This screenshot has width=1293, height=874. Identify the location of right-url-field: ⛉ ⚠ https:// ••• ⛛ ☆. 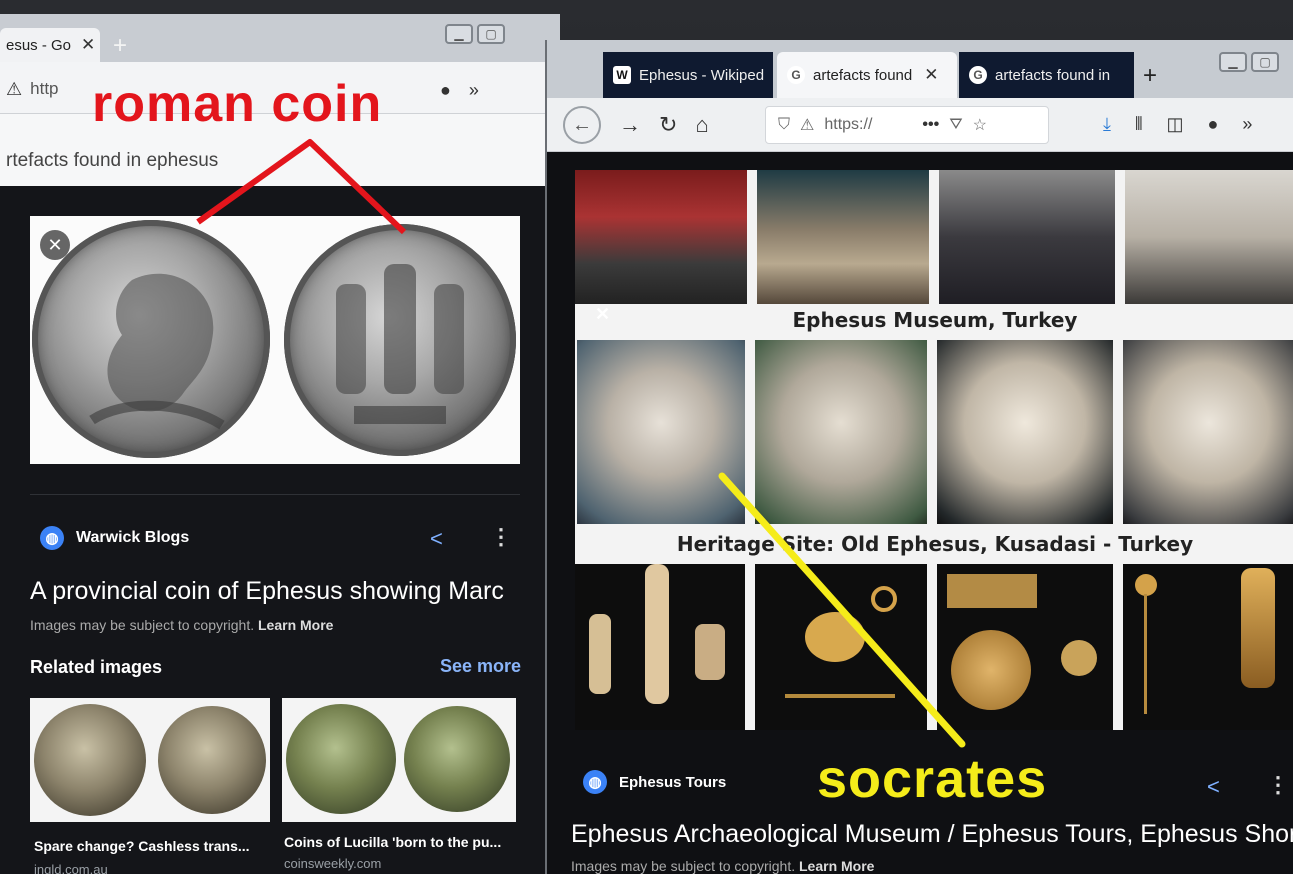
(907, 125).